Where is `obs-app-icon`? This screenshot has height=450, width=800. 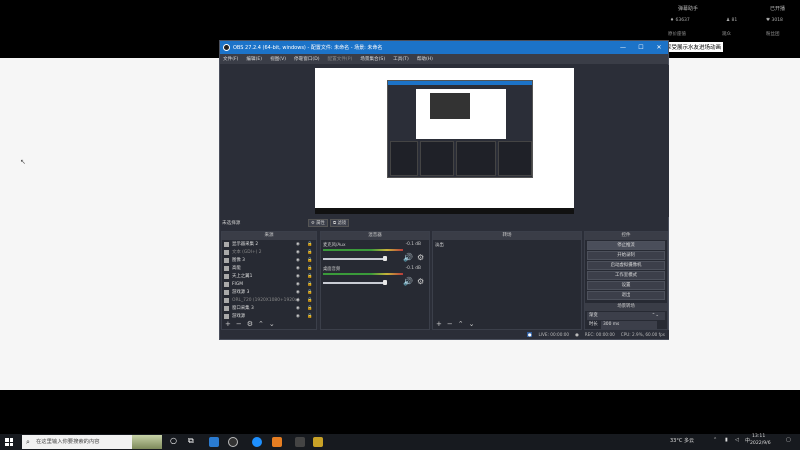
obs-app-icon is located at coordinates (233, 442).